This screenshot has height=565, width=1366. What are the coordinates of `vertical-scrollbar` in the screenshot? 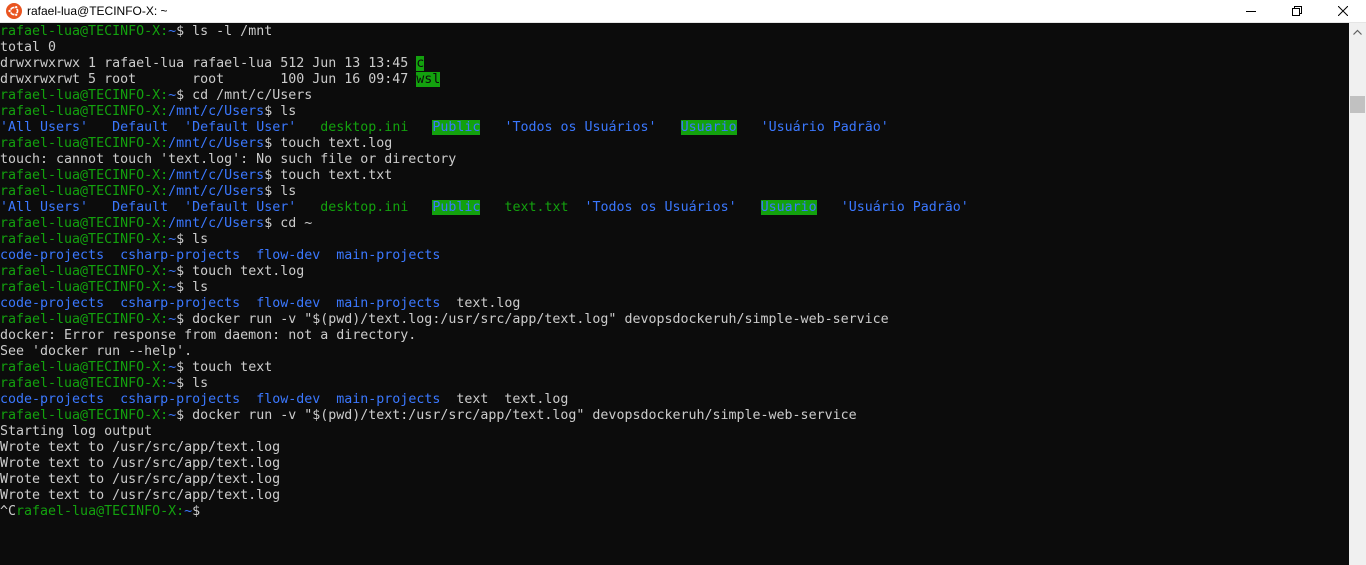 It's located at (1357, 294).